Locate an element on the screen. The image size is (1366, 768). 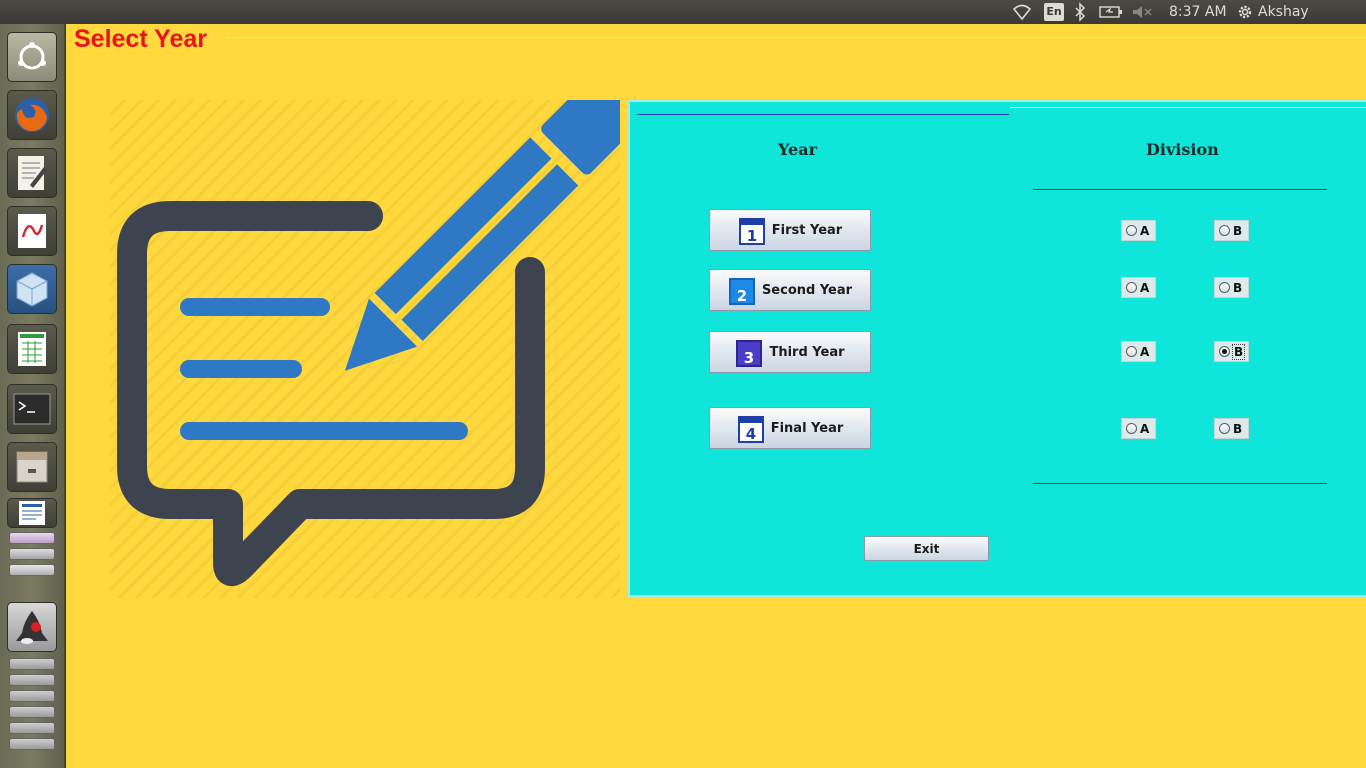
calendar-1-icon: 1 is located at coordinates (751, 231).